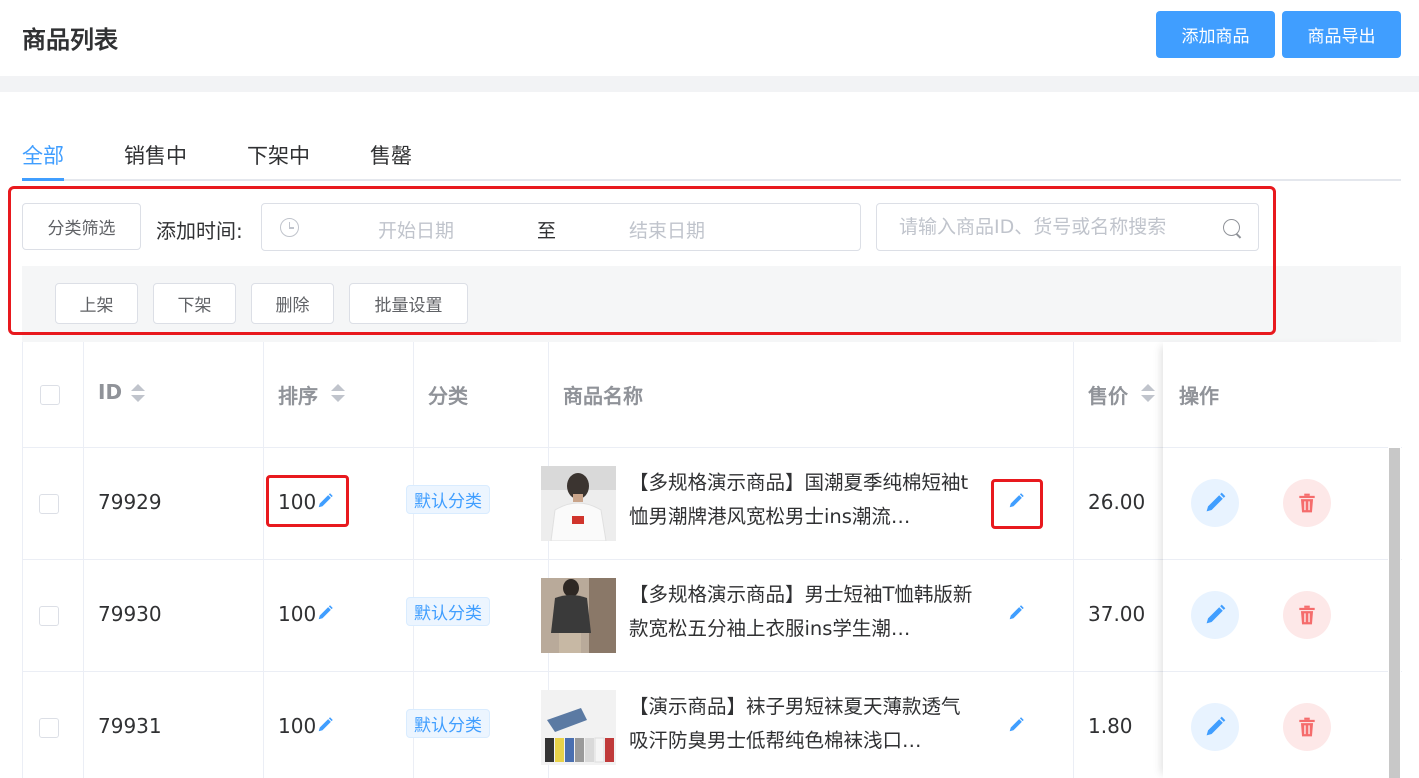  What do you see at coordinates (43, 155) in the screenshot?
I see `tab-all: 全部` at bounding box center [43, 155].